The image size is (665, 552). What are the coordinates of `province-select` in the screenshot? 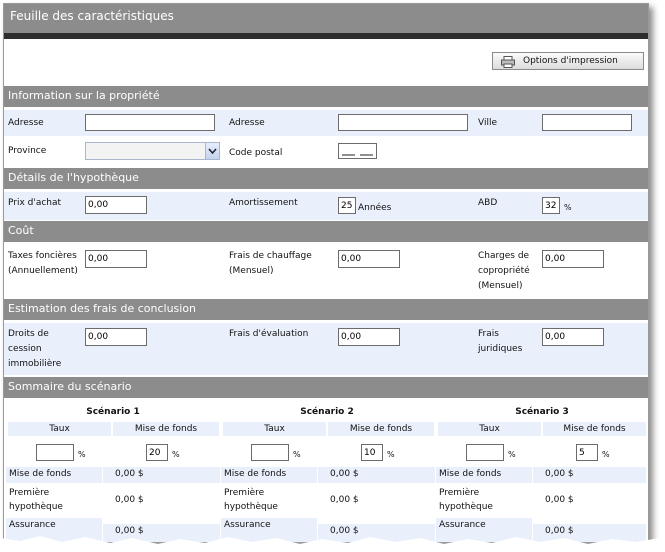 It's located at (152, 151).